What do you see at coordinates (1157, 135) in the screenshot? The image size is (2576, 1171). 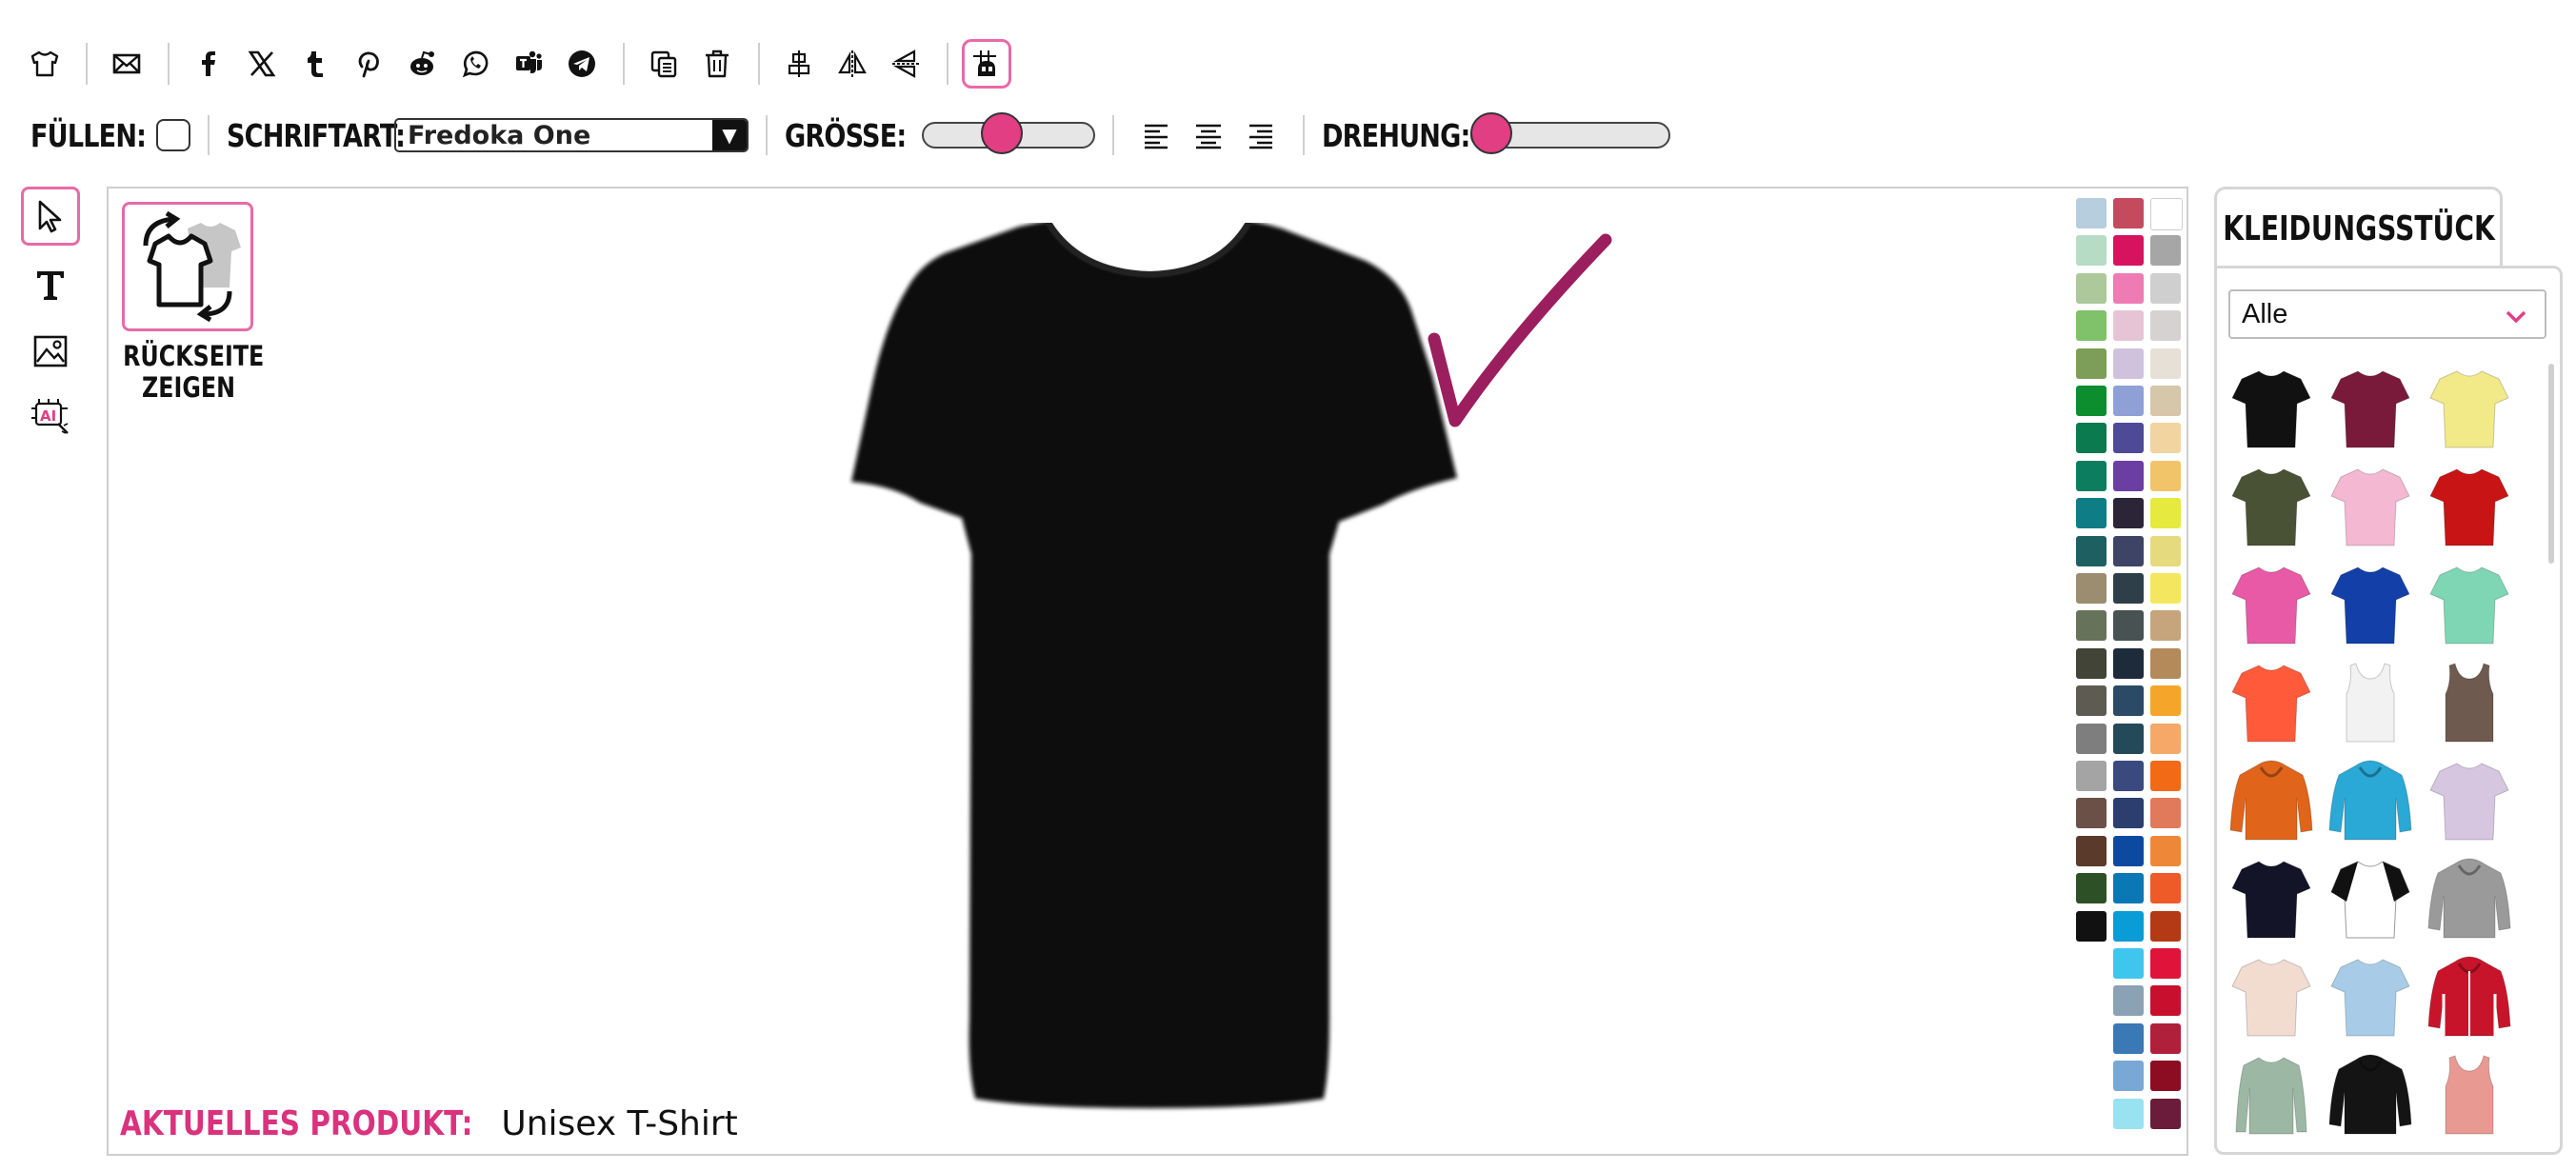 I see `align-left-icon` at bounding box center [1157, 135].